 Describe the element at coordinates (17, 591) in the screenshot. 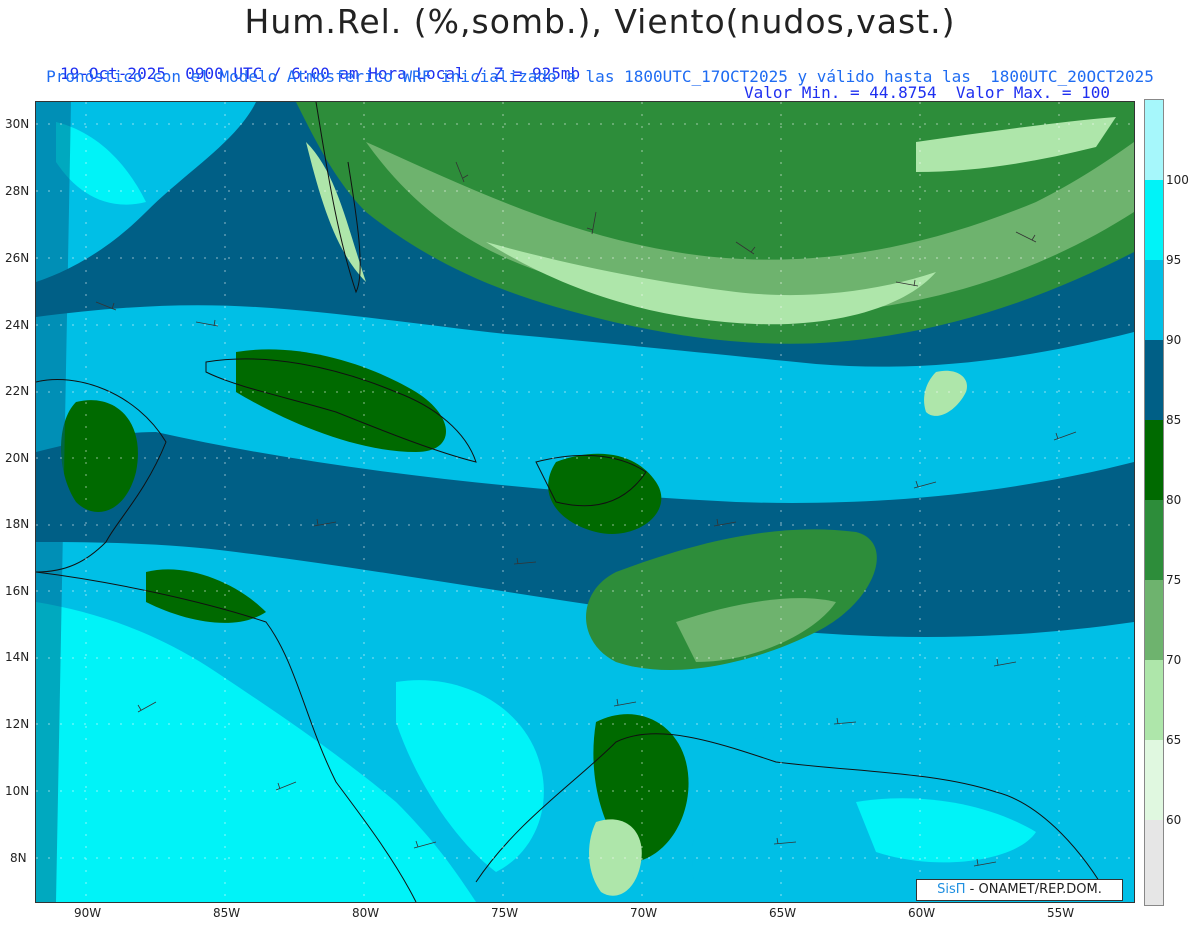

I see `lat-label-16n: 16N` at that location.